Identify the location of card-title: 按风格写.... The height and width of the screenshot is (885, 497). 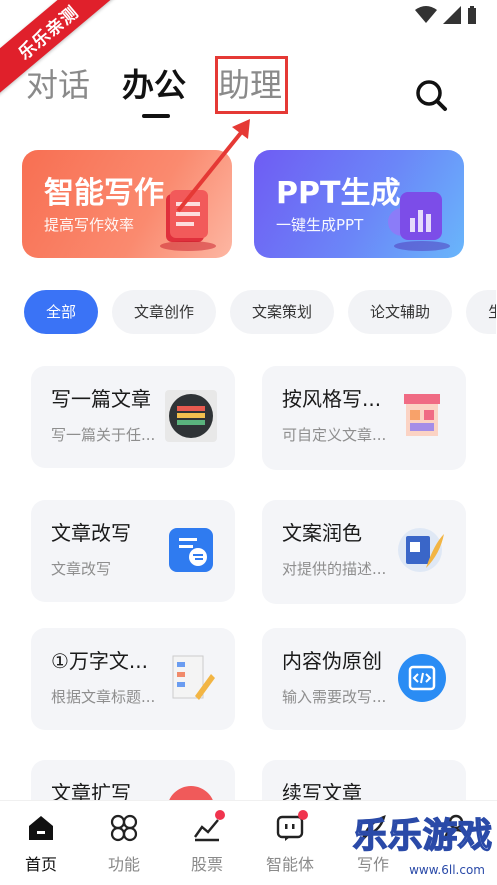
(332, 399).